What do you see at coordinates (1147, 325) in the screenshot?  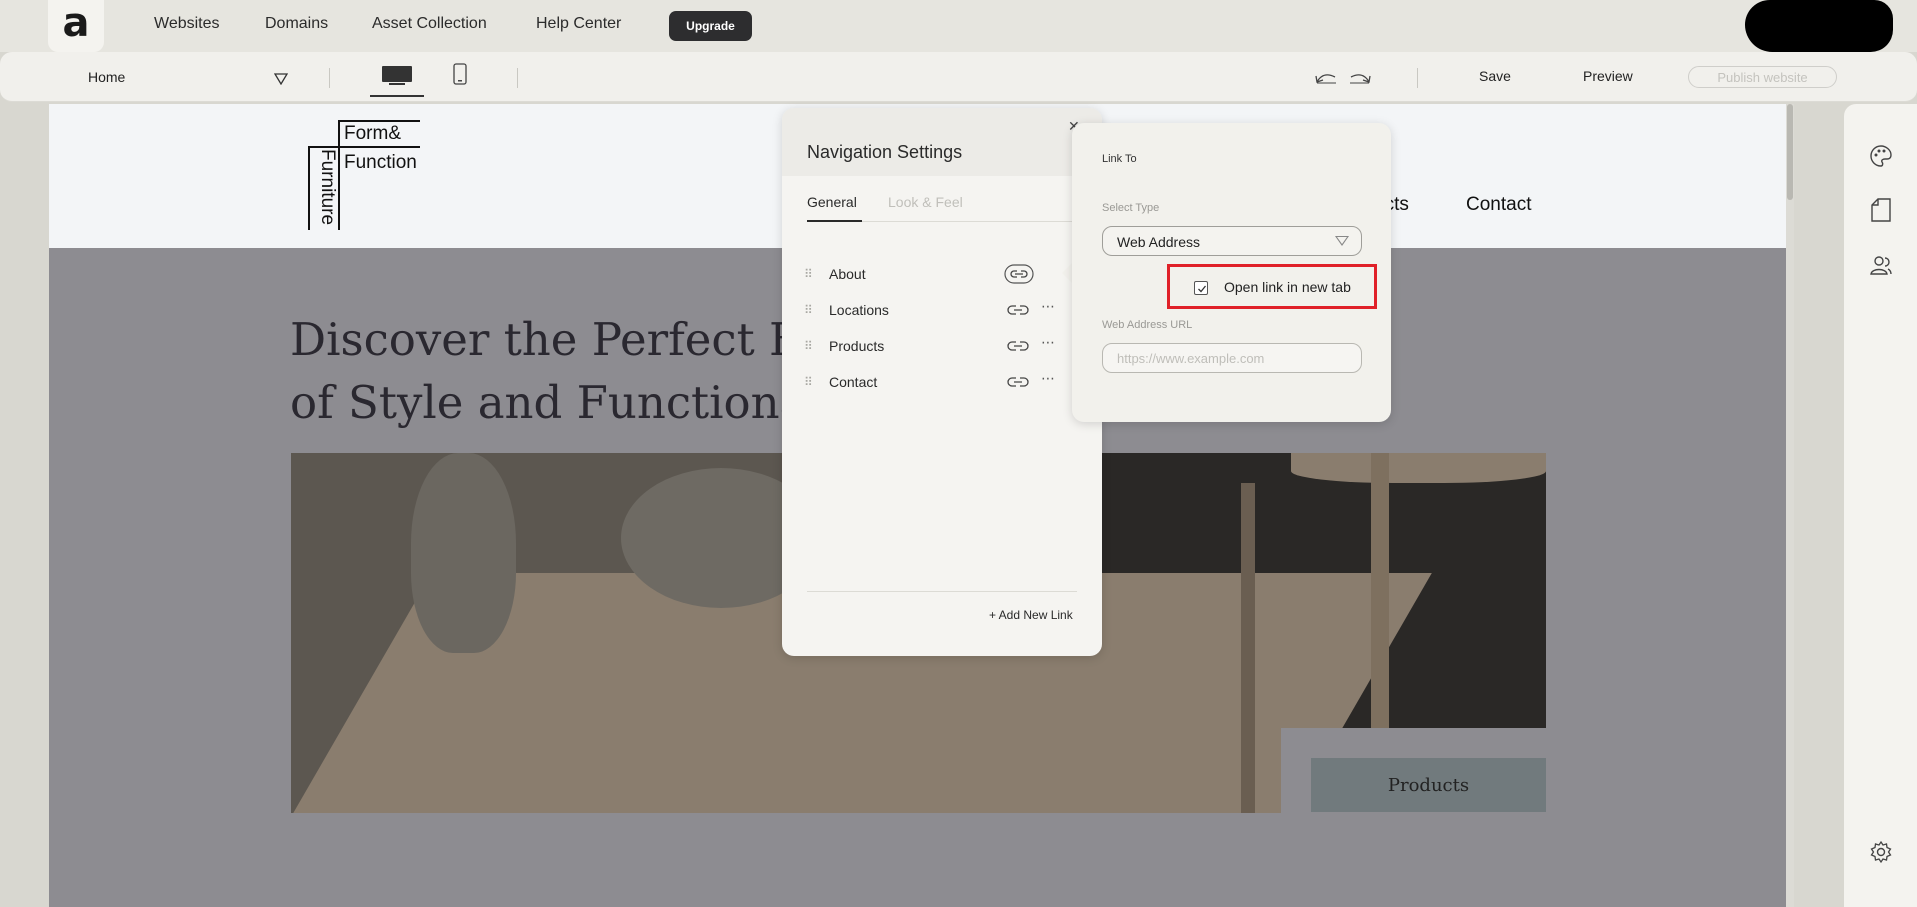 I see `web-address-url-label: Web Address URL` at bounding box center [1147, 325].